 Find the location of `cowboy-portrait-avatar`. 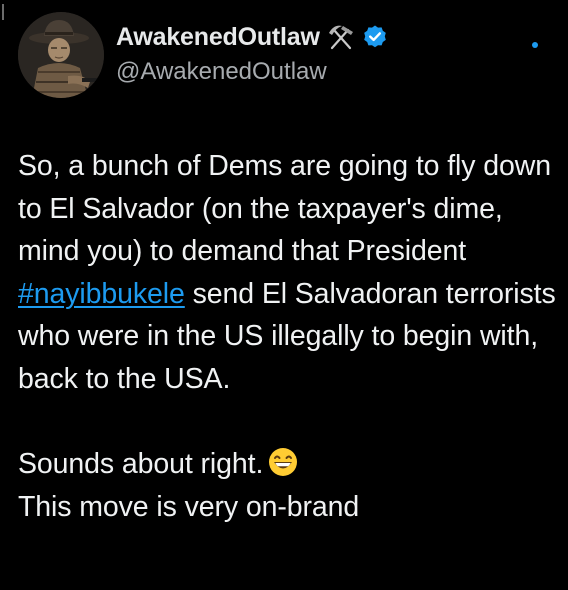

cowboy-portrait-avatar is located at coordinates (61, 55).